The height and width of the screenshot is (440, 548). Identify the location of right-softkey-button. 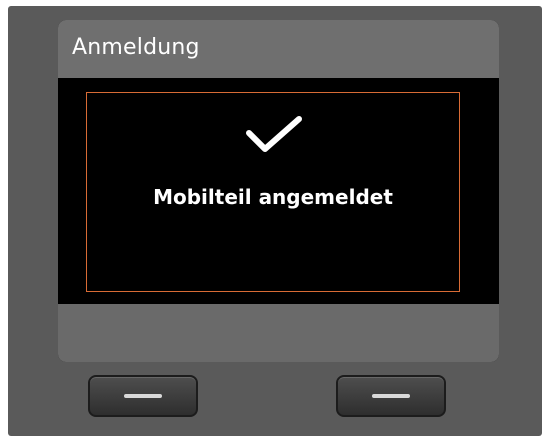
(391, 396).